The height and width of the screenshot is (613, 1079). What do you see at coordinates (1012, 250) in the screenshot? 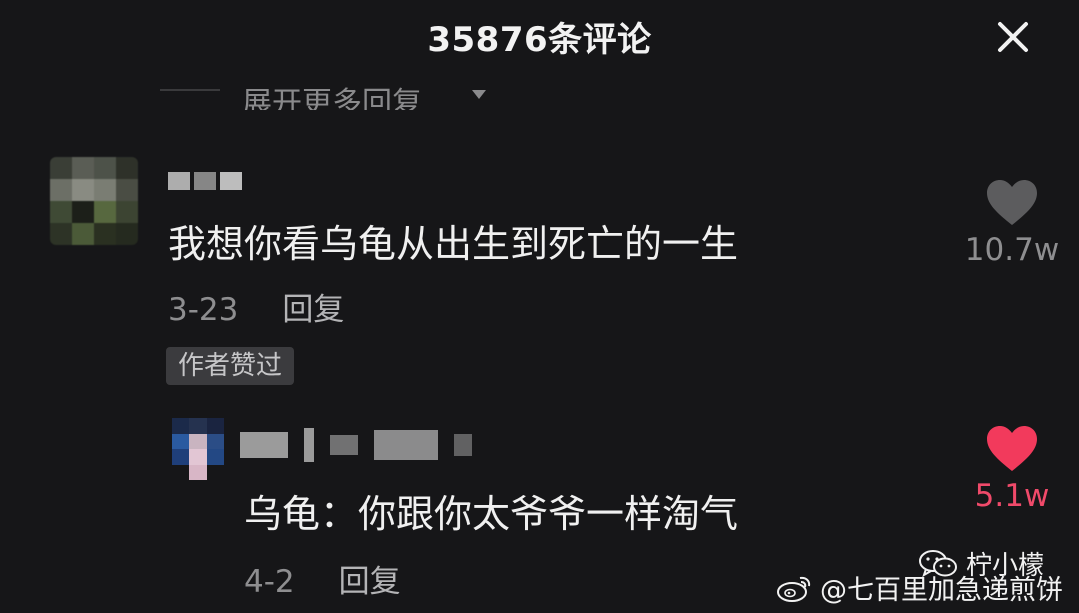
I see `like-count: 10.7w` at bounding box center [1012, 250].